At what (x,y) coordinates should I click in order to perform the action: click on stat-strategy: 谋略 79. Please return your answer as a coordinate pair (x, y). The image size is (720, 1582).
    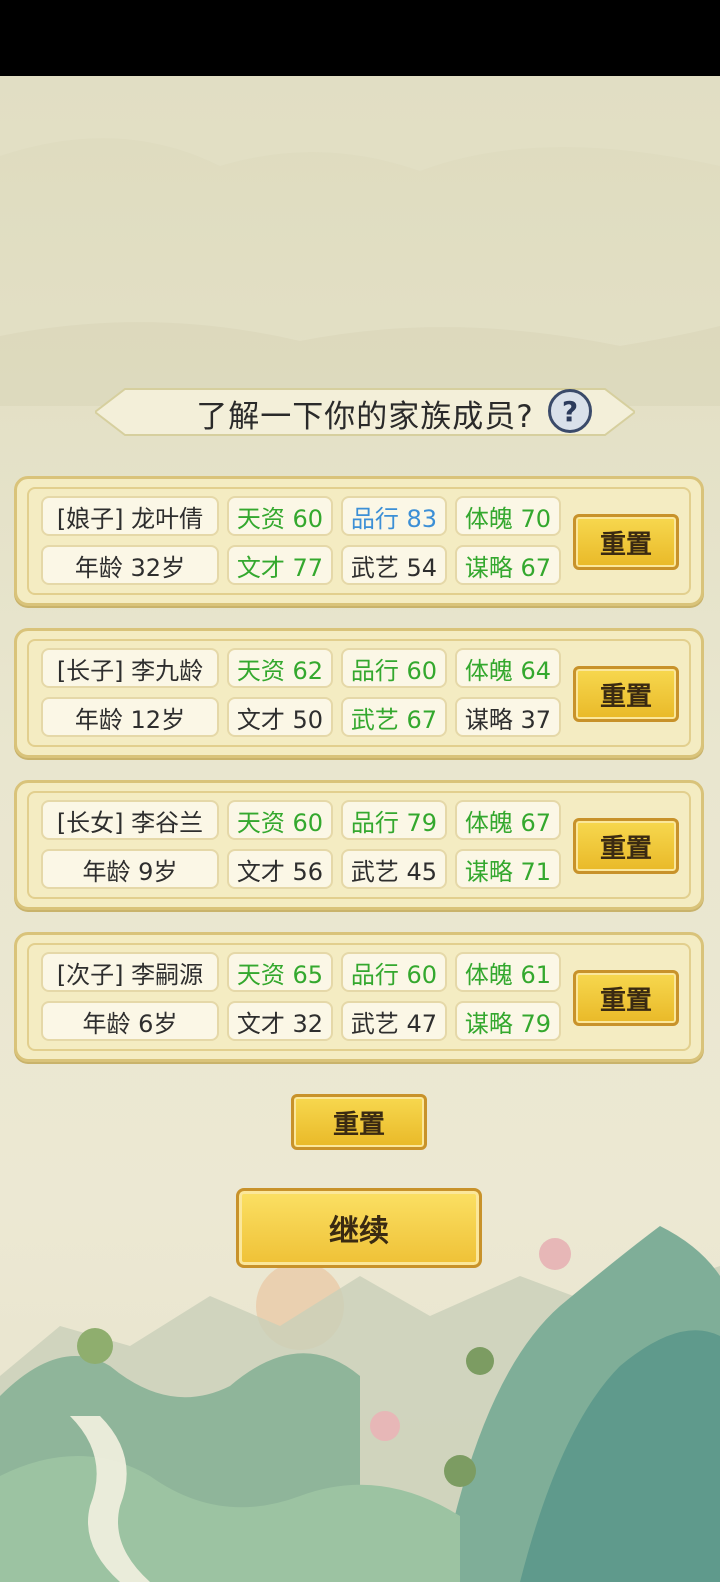
    Looking at the image, I should click on (508, 1021).